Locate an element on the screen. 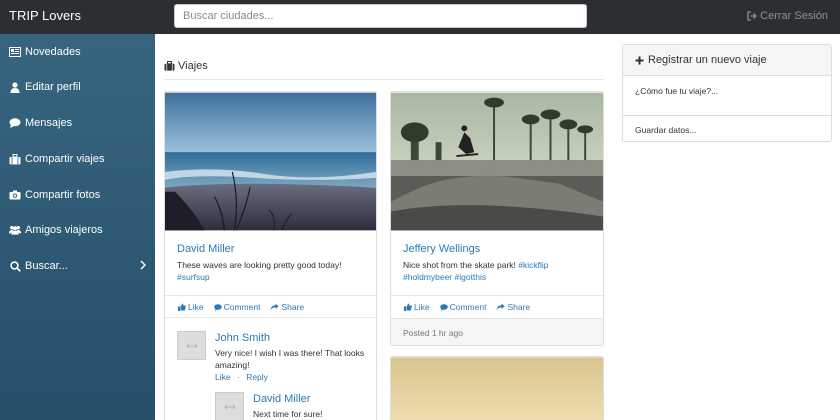  sidebar-item-label: Amigos viajeros is located at coordinates (64, 230).